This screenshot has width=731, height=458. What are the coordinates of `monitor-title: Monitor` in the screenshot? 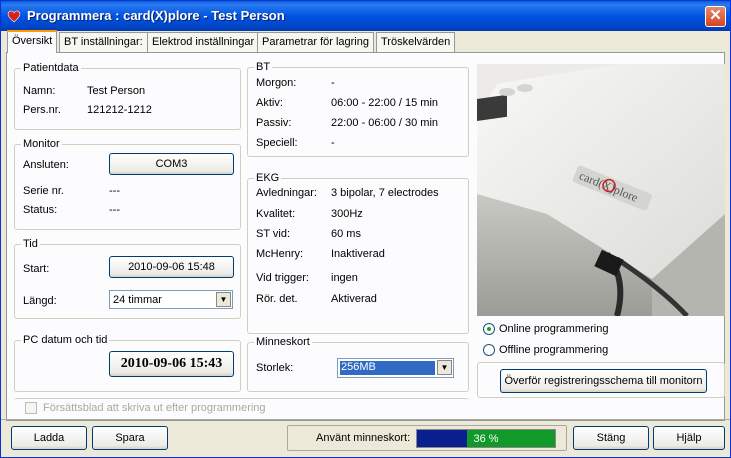 It's located at (41, 144).